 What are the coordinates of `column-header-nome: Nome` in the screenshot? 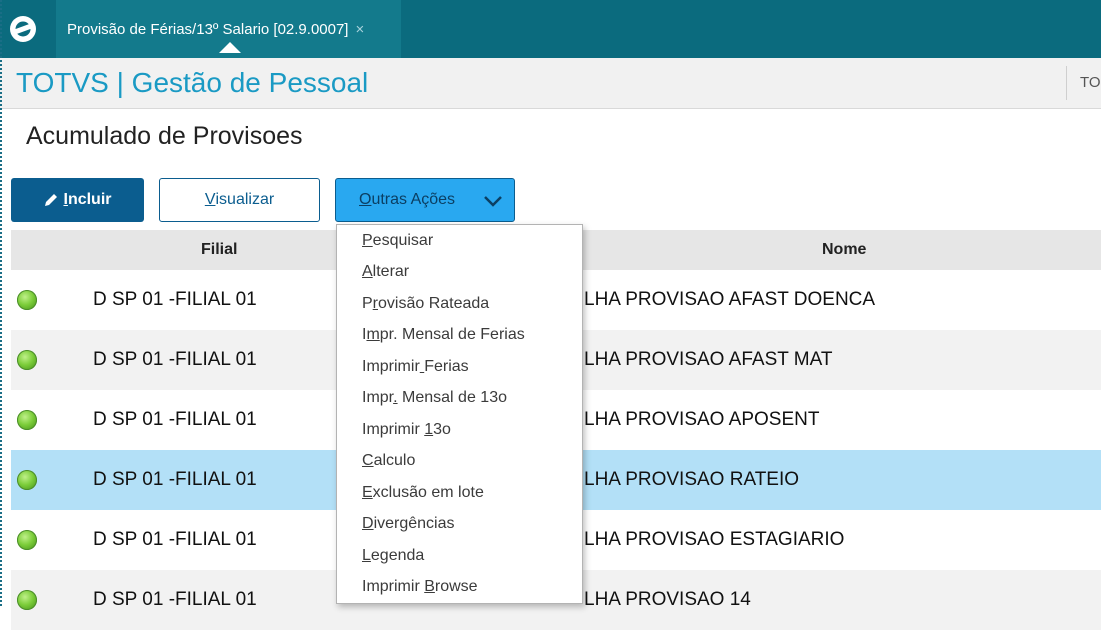 It's located at (844, 250).